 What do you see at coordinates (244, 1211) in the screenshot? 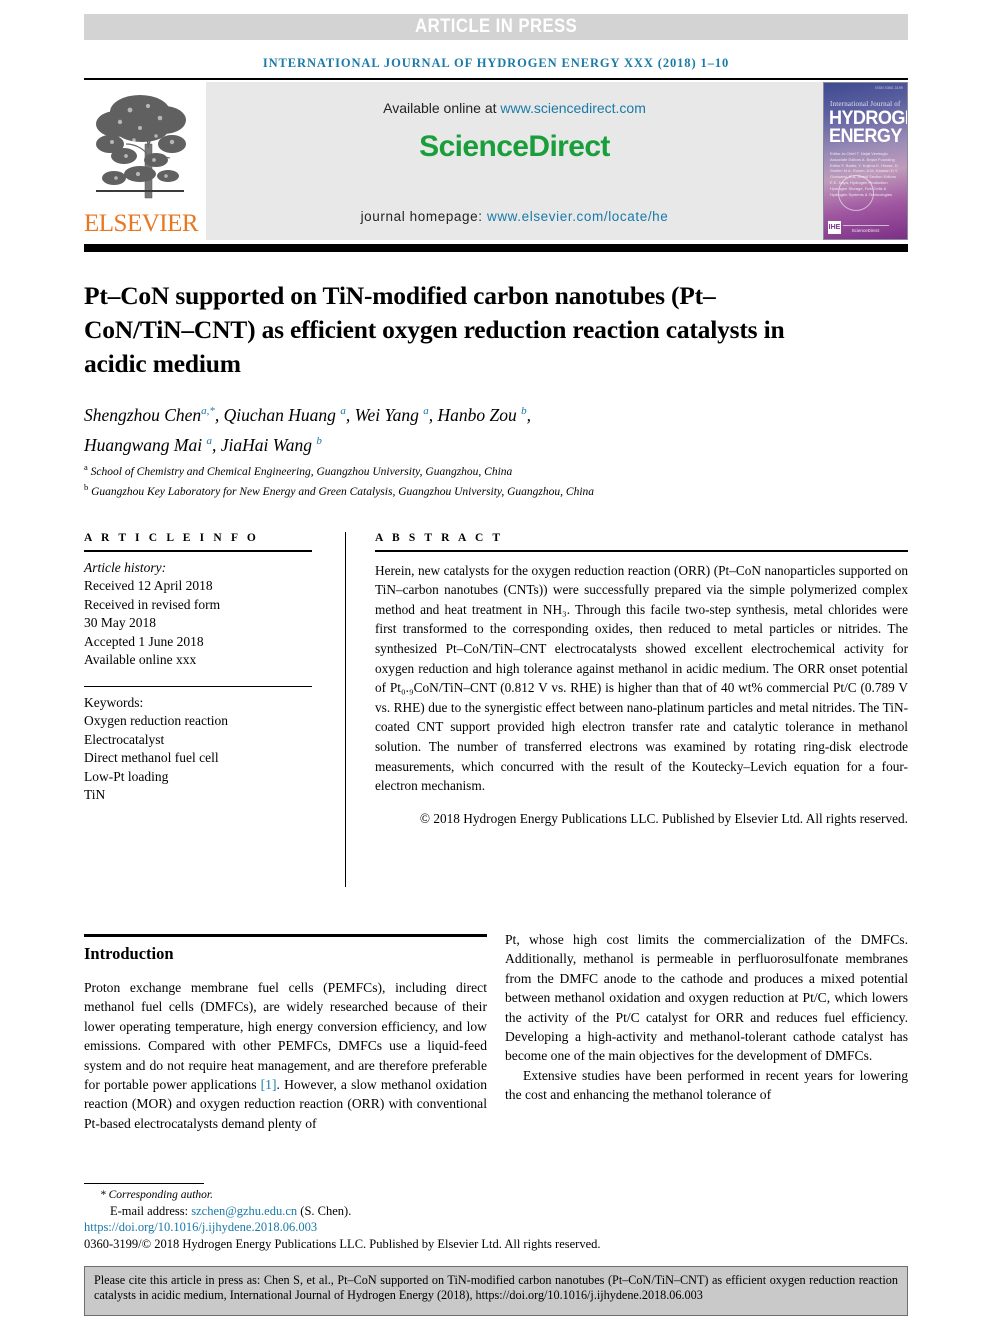
I see `email-link: szchen@gzhu.edu.cn` at bounding box center [244, 1211].